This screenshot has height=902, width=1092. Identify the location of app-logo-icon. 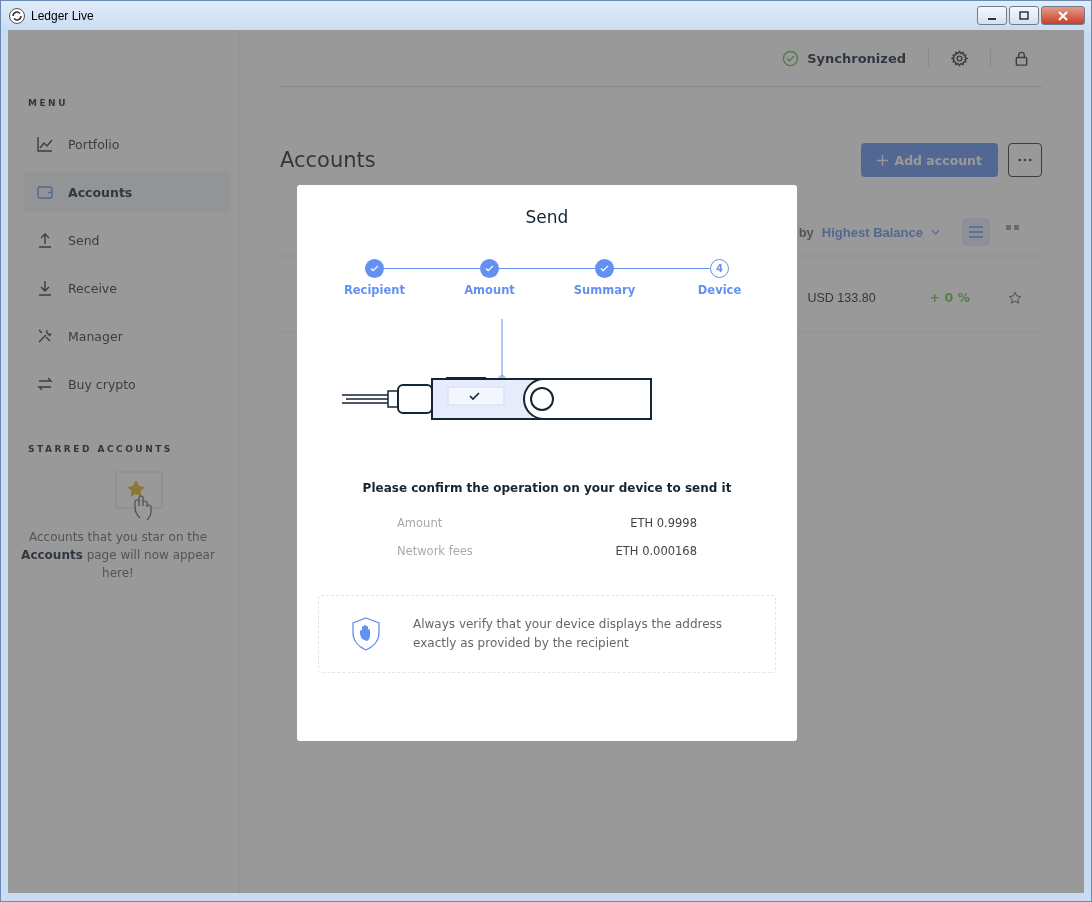
(17, 15).